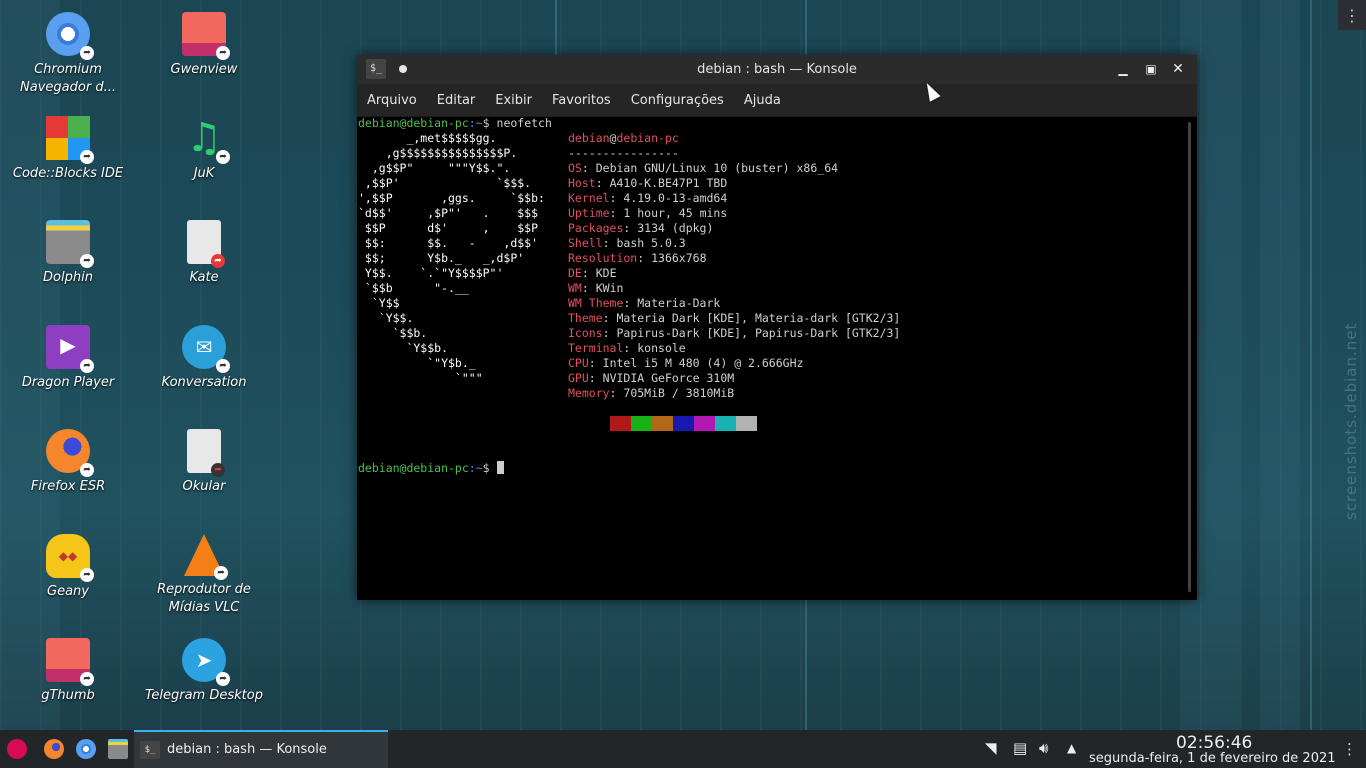 This screenshot has width=1366, height=768. What do you see at coordinates (68, 173) in the screenshot?
I see `desktop-icon-label: Code::Blocks IDE` at bounding box center [68, 173].